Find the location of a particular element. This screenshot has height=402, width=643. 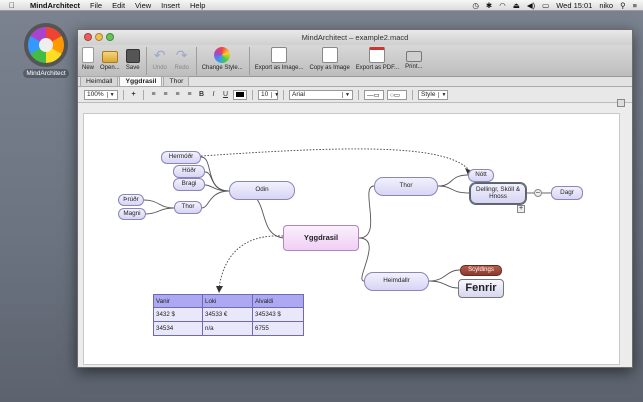

node-hermodr: Hermóðr is located at coordinates (181, 157).